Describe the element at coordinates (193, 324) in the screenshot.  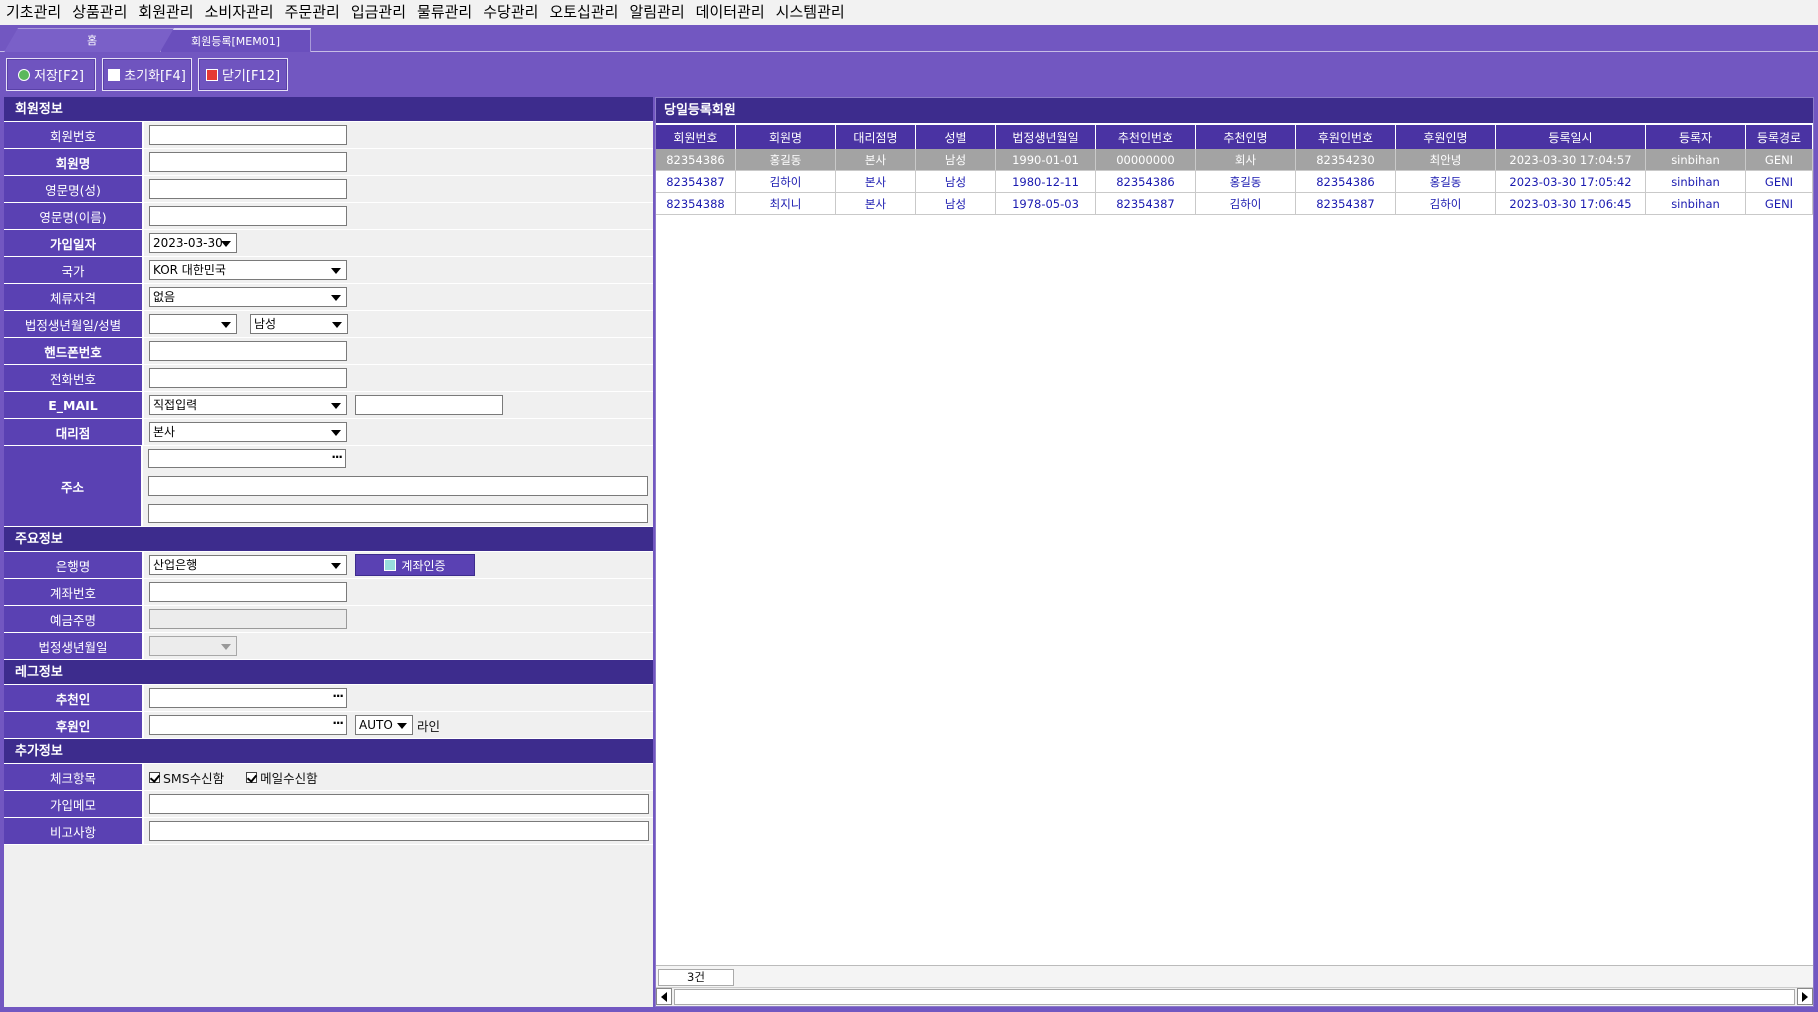
I see `birth-date-picker` at that location.